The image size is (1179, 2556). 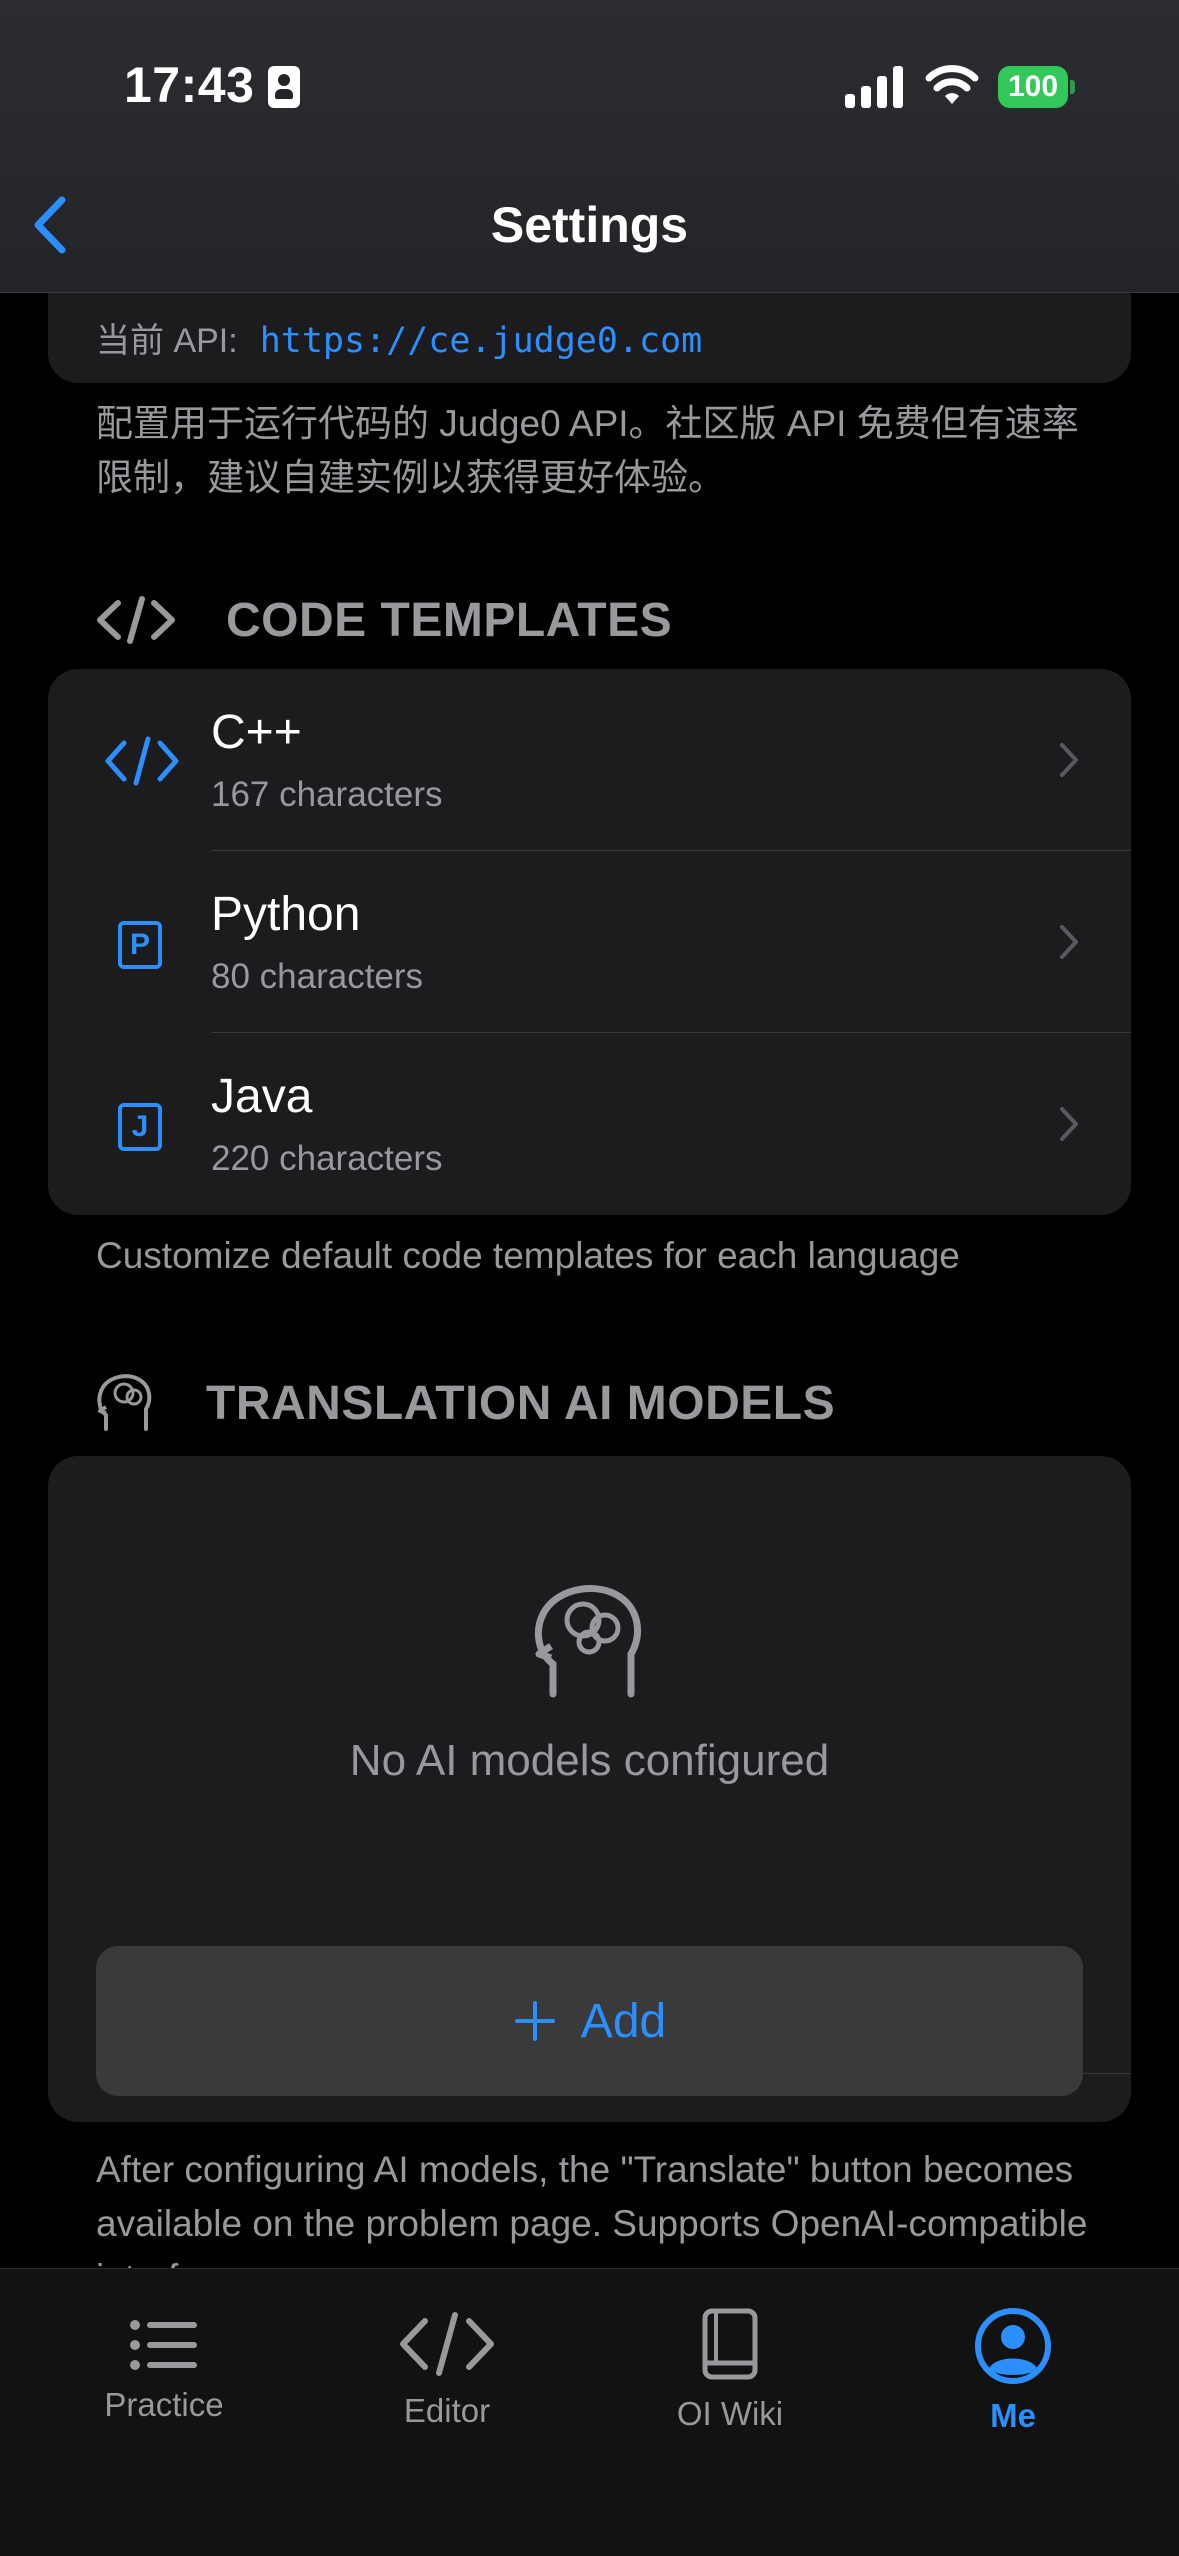 I want to click on tab-label: Practice, so click(x=164, y=2404).